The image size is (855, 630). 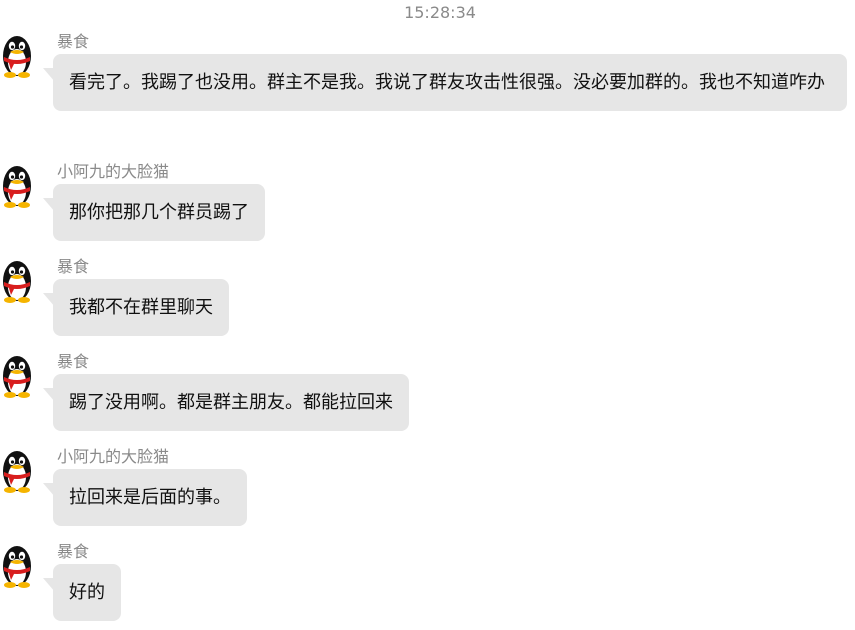 I want to click on message-bubble: 踢了没用啊。都是群主朋友。都能拉回来, so click(x=226, y=402).